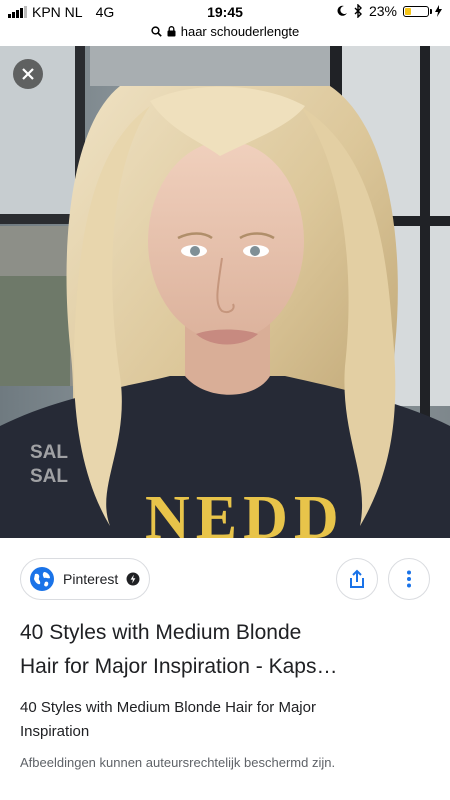 The image size is (450, 800). I want to click on battery-icon, so click(417, 11).